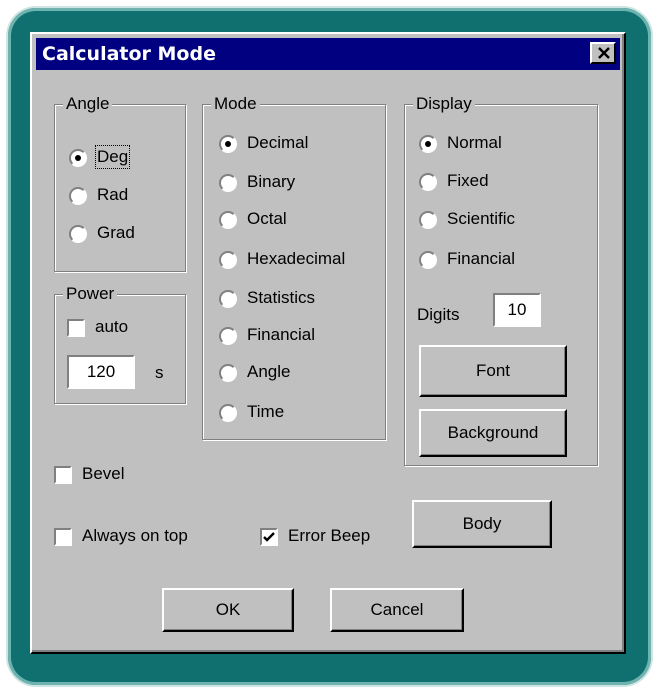  Describe the element at coordinates (129, 54) in the screenshot. I see `window-title: Calculator Mode` at that location.